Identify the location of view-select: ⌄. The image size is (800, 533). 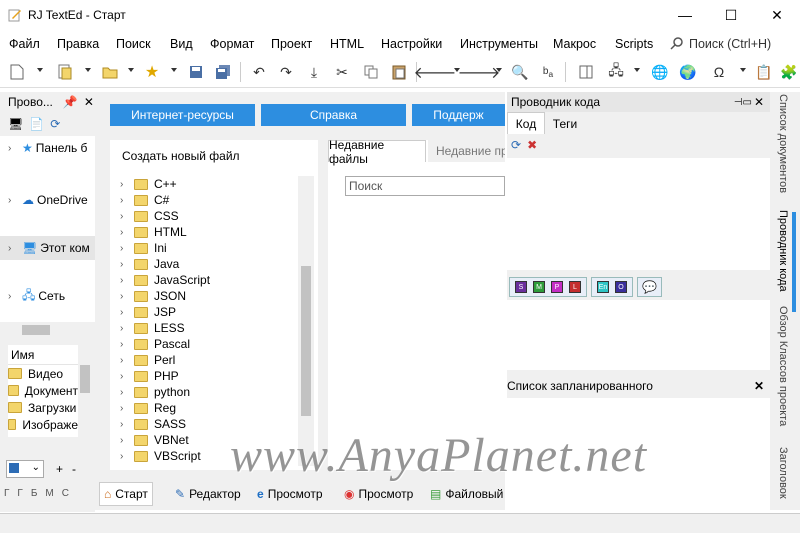
(25, 469).